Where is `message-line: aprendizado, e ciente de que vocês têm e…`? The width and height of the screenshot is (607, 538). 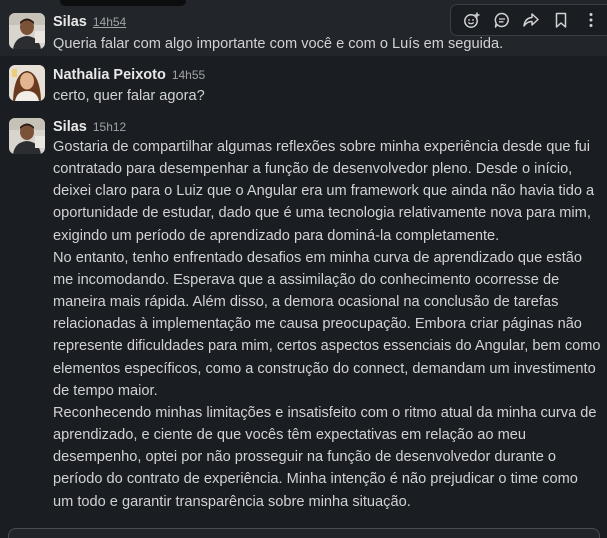 message-line: aprendizado, e ciente de que vocês têm e… is located at coordinates (289, 435).